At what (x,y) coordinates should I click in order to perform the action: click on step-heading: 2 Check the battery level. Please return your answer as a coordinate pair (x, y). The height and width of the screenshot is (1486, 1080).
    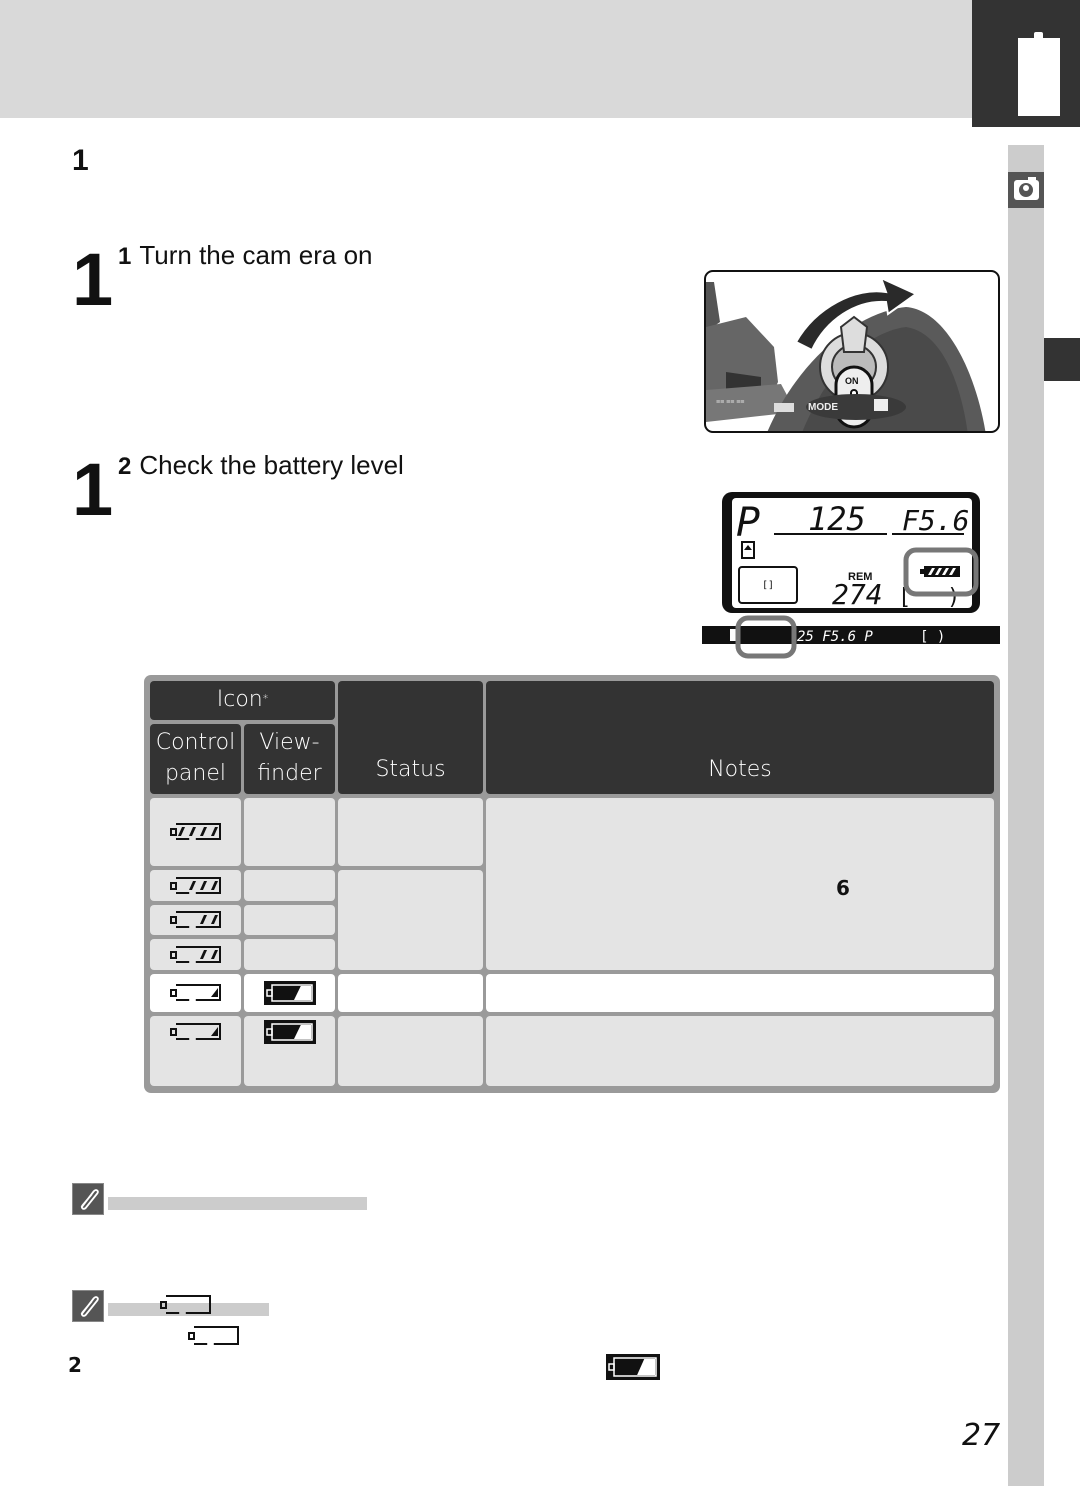
    Looking at the image, I should click on (261, 465).